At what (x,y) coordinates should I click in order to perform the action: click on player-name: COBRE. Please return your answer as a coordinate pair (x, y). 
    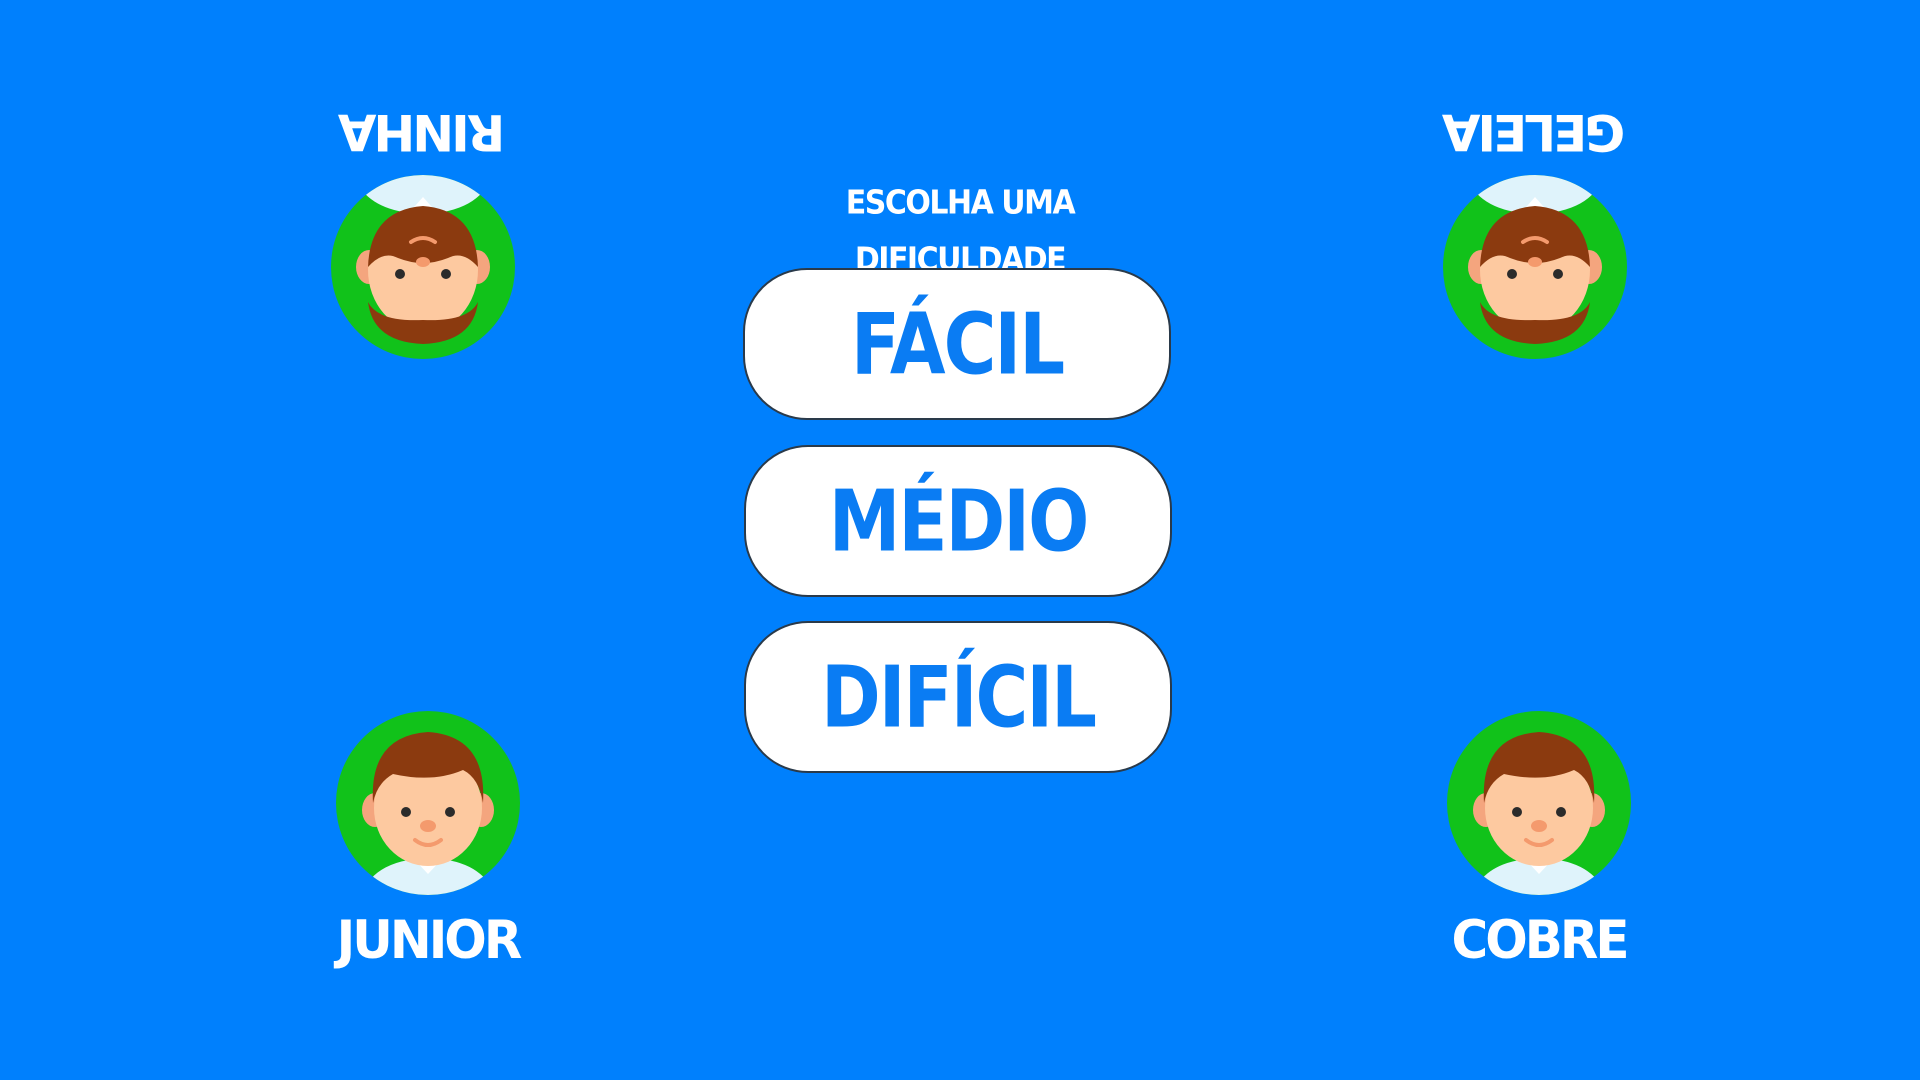
    Looking at the image, I should click on (1540, 940).